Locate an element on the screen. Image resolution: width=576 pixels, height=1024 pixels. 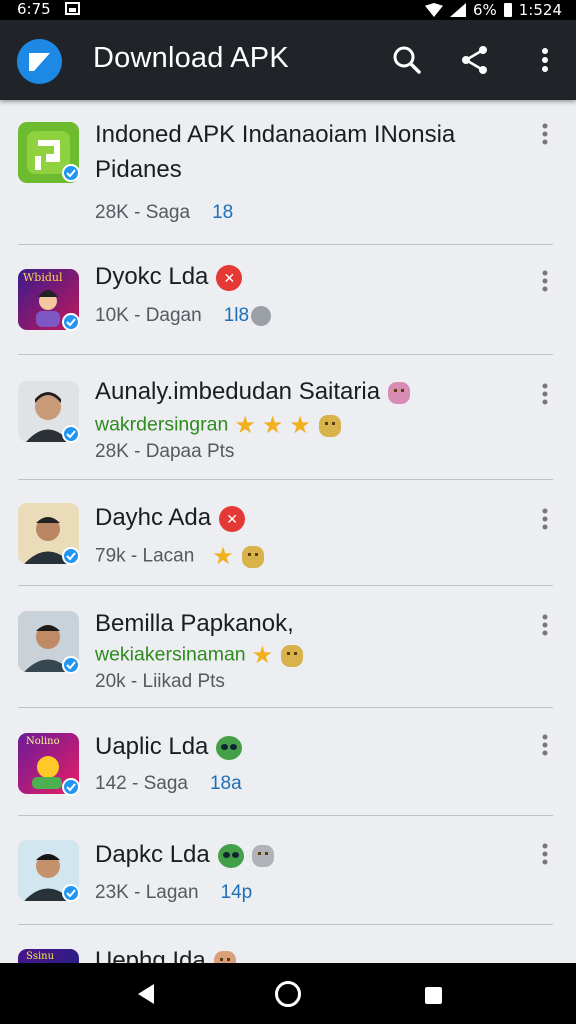
robot-emoji-icon is located at coordinates (262, 855).